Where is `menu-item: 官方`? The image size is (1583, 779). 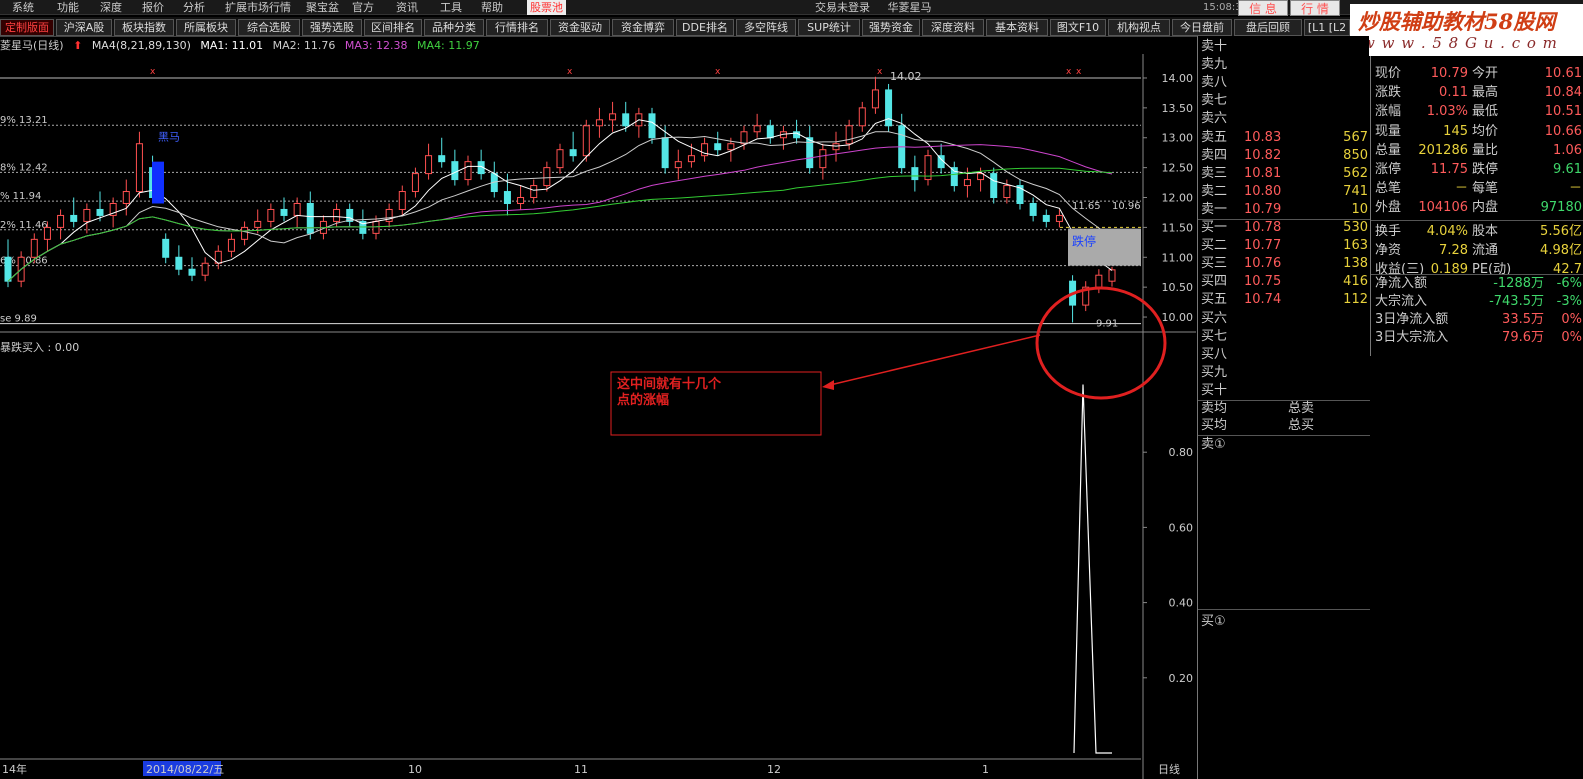 menu-item: 官方 is located at coordinates (363, 7).